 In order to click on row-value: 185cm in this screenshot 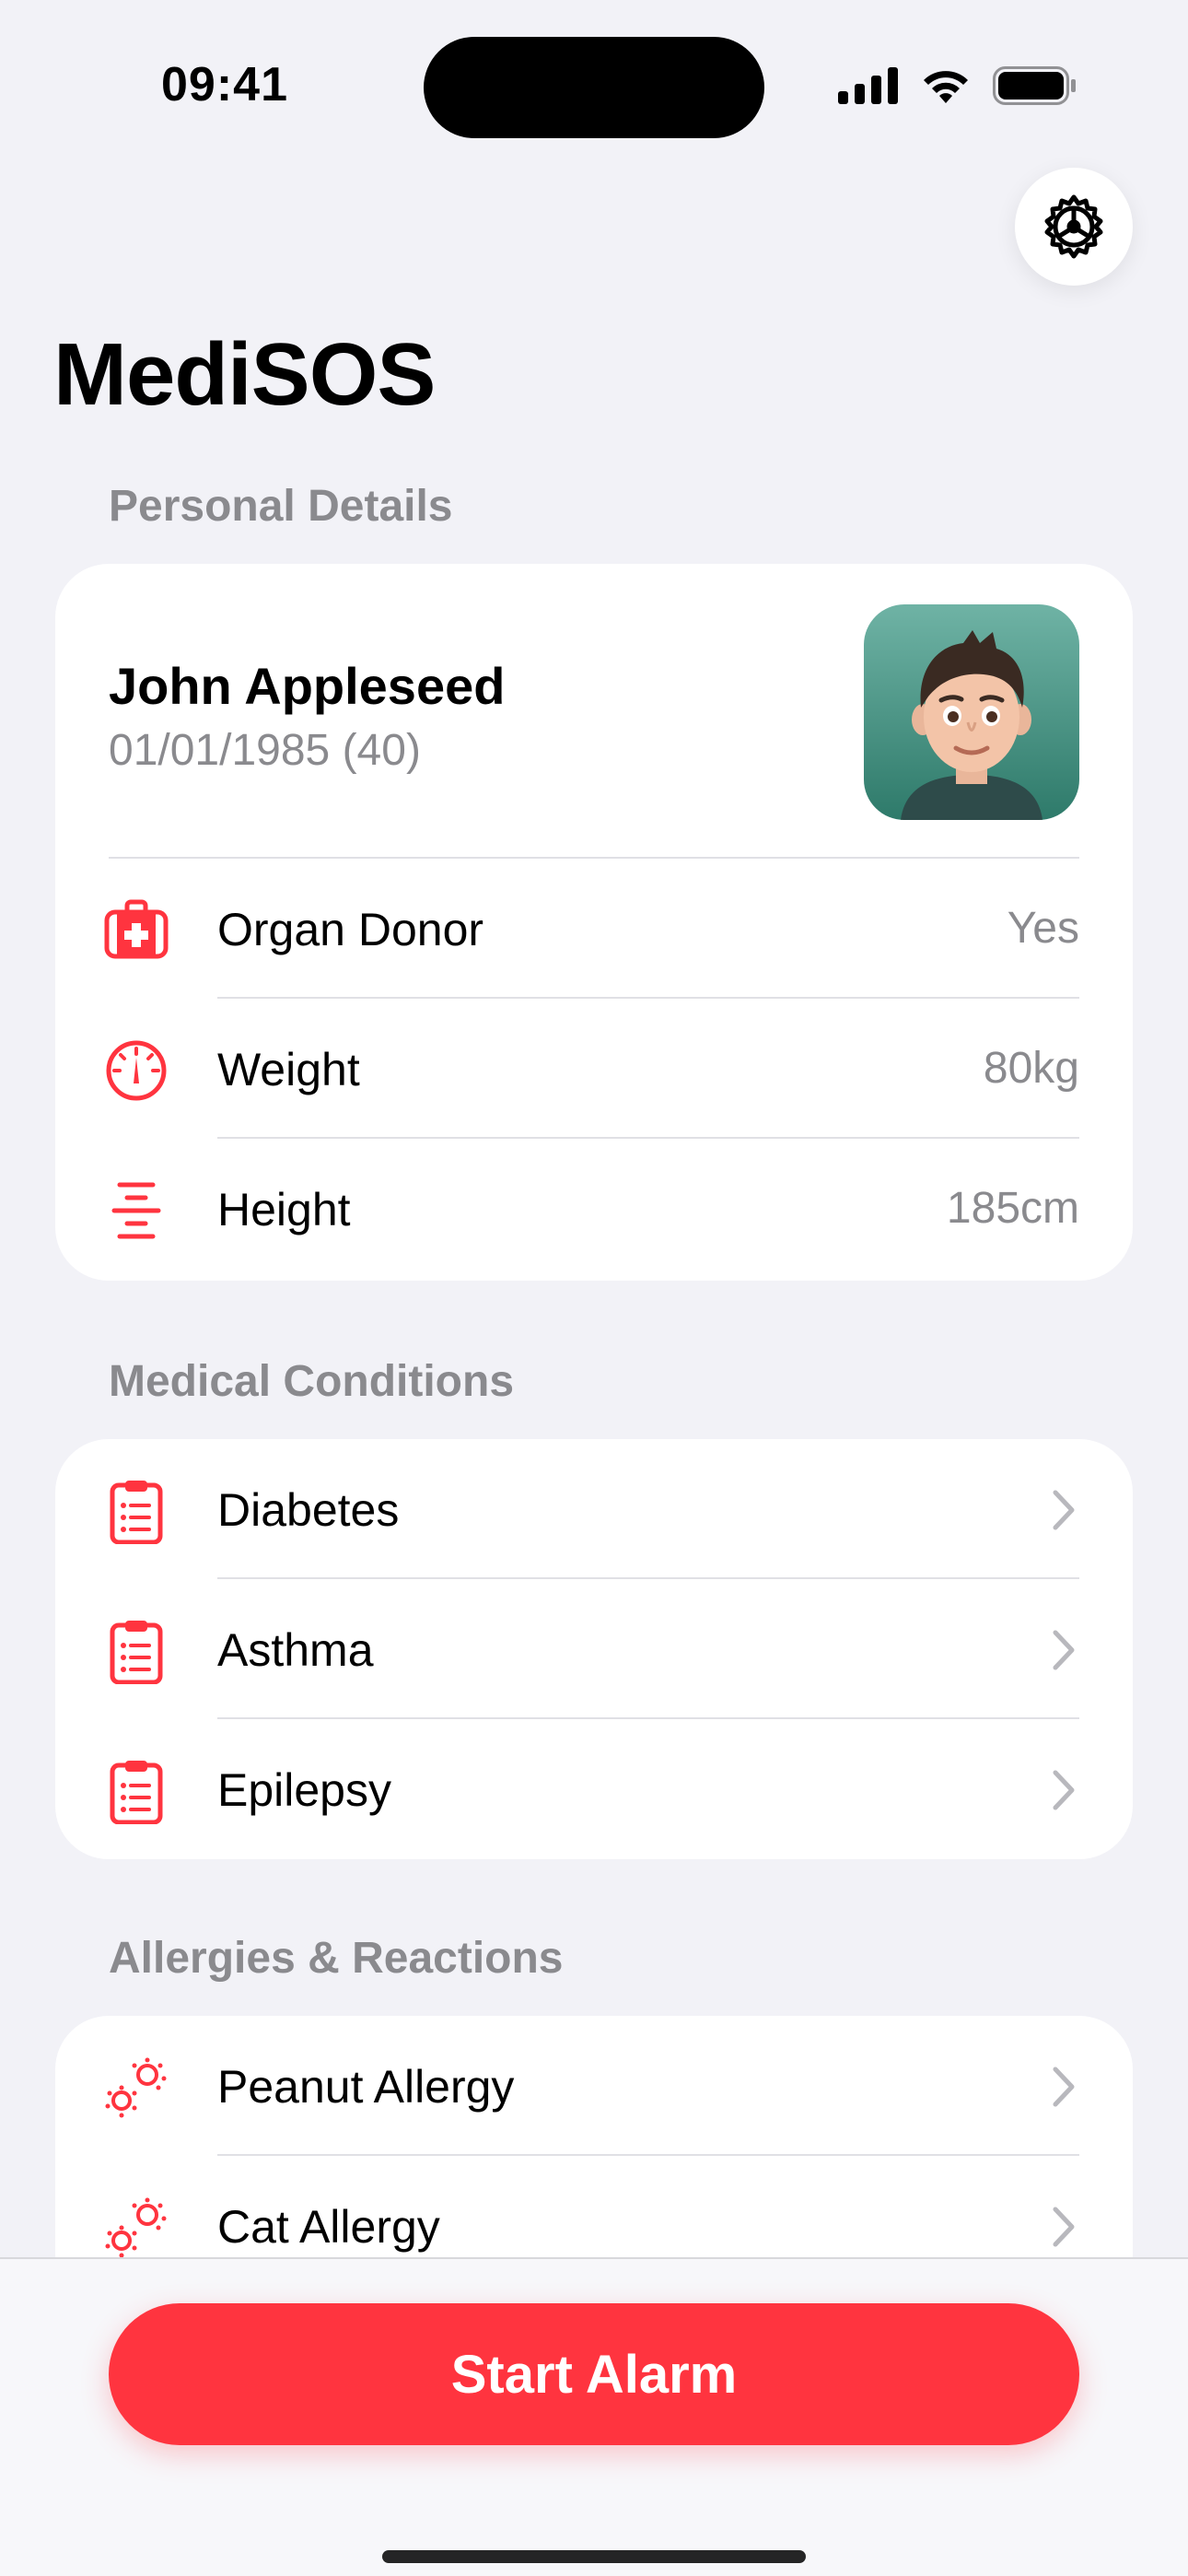, I will do `click(1013, 1208)`.